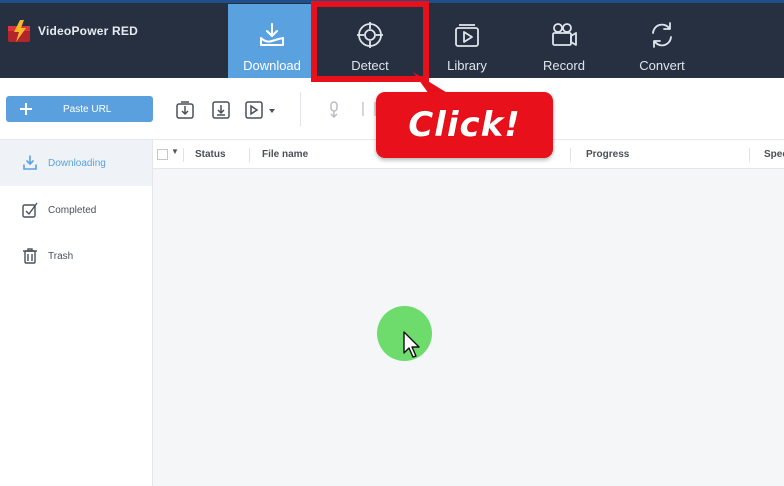 Image resolution: width=784 pixels, height=486 pixels. What do you see at coordinates (467, 35) in the screenshot?
I see `video-library-icon` at bounding box center [467, 35].